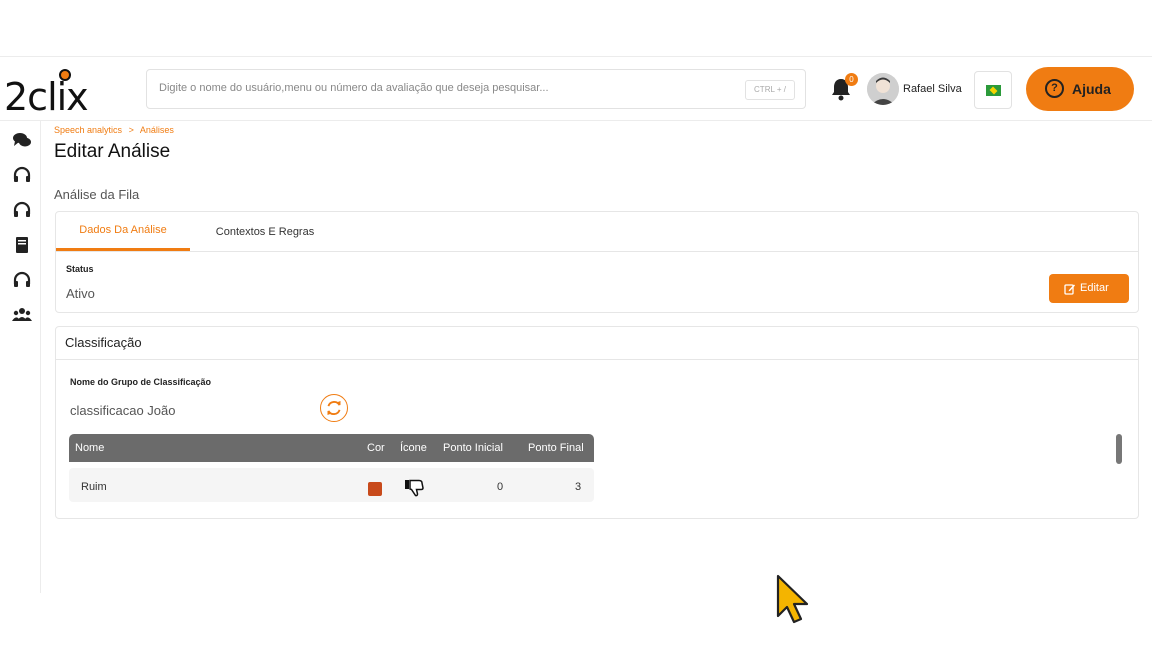 Image resolution: width=1152 pixels, height=648 pixels. What do you see at coordinates (375, 489) in the screenshot?
I see `row-color-swatch` at bounding box center [375, 489].